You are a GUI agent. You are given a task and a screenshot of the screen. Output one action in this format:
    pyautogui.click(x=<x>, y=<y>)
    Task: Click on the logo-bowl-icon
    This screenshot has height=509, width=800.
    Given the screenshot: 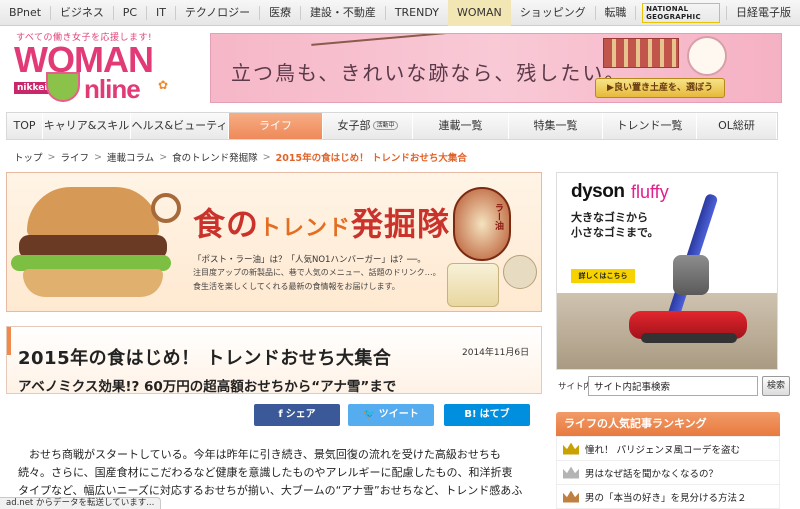 What is the action you would take?
    pyautogui.click(x=63, y=87)
    